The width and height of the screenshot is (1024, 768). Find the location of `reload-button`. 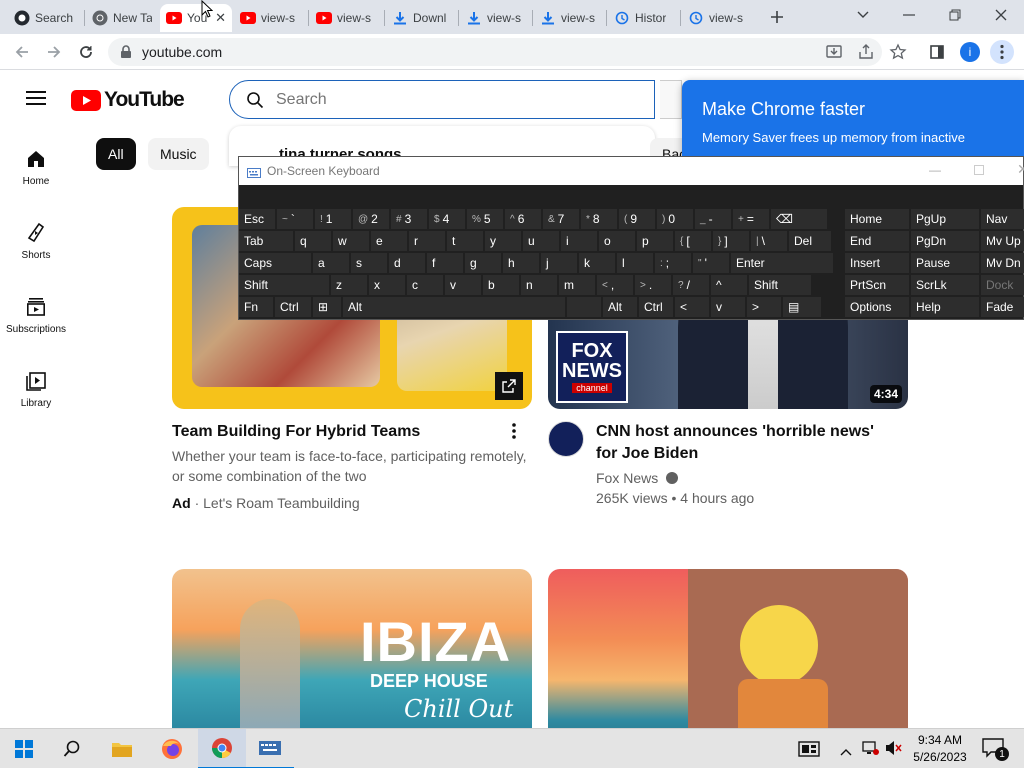

reload-button is located at coordinates (86, 52).